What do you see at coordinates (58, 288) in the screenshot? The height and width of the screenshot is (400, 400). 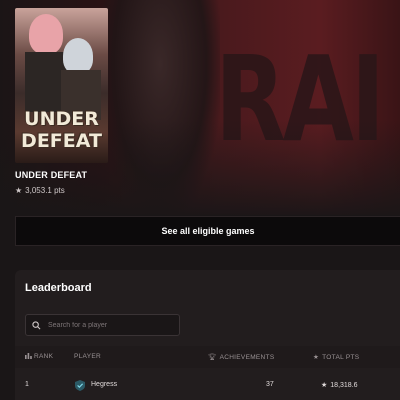 I see `leaderboard-title: Leaderboard` at bounding box center [58, 288].